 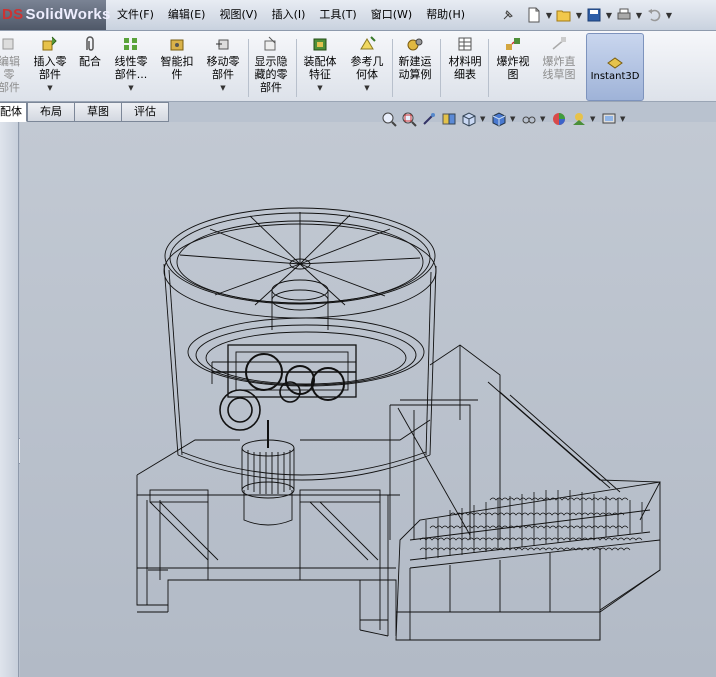 What do you see at coordinates (49, 43) in the screenshot?
I see `insert-component-icon` at bounding box center [49, 43].